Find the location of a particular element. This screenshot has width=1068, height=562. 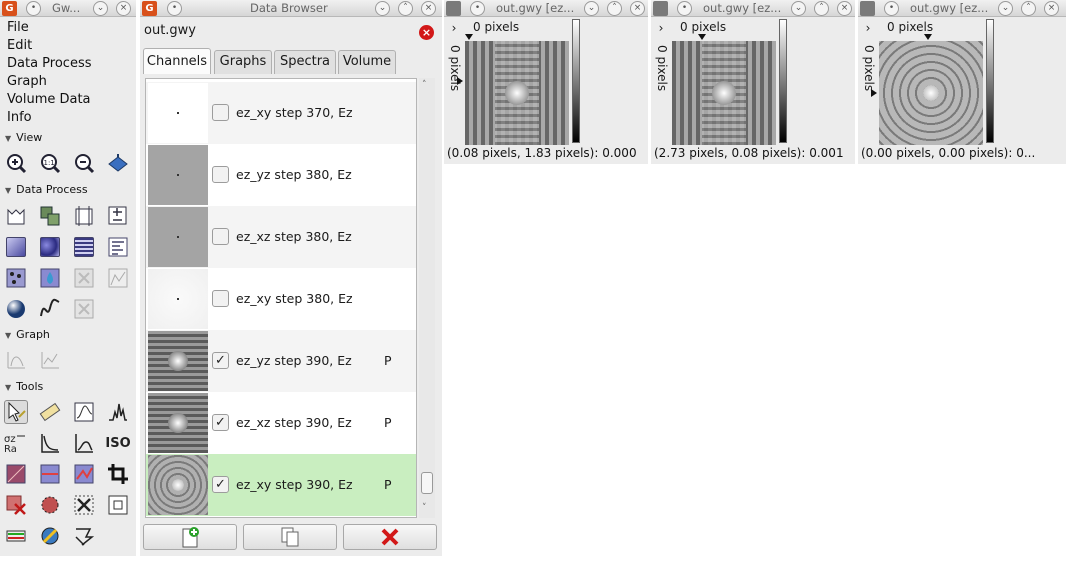

spot-remover-tool-icon is located at coordinates (50, 505).